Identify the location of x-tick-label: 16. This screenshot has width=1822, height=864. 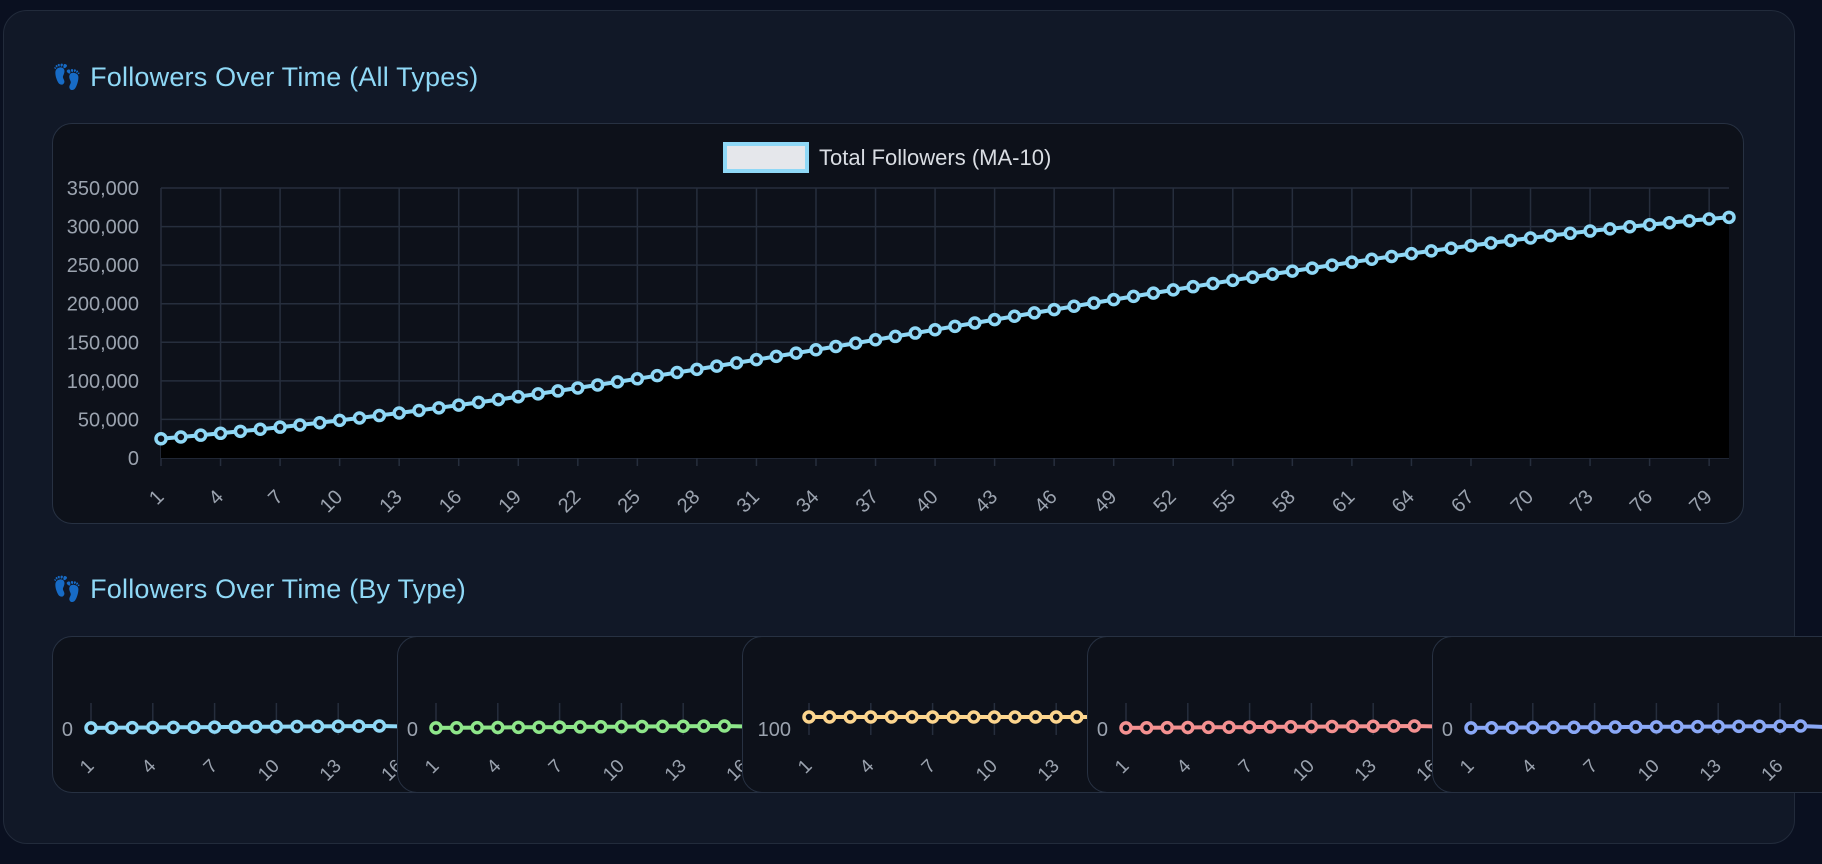
(1773, 771).